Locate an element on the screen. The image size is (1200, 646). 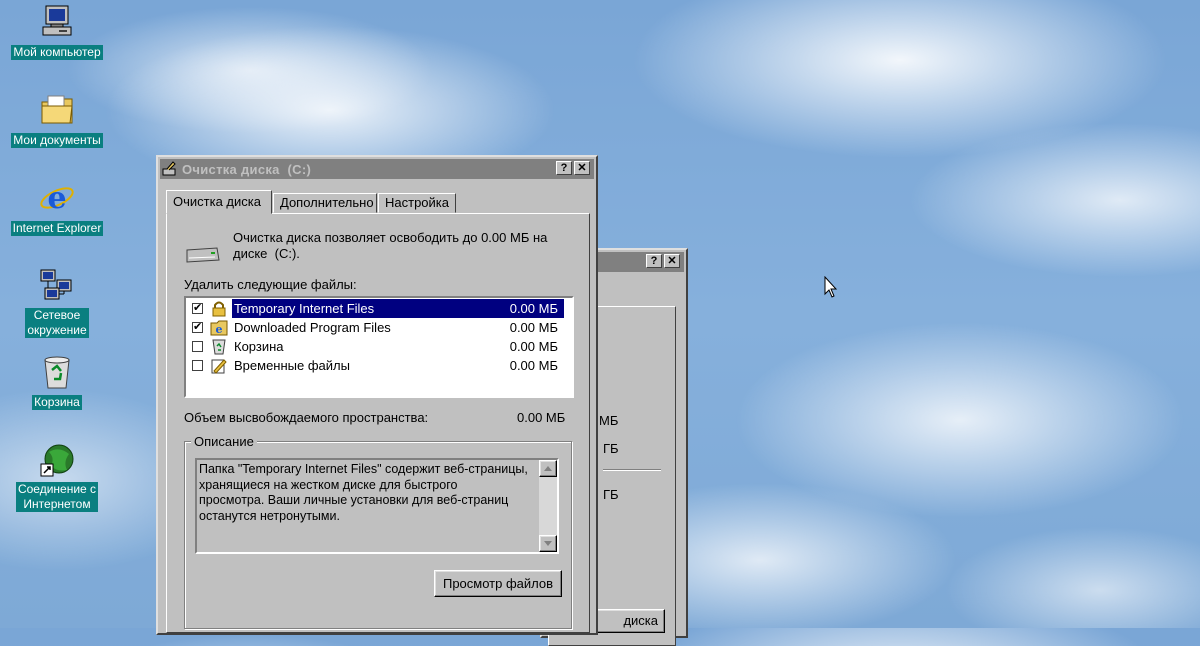
list-item-downloaded-program-files: ✔ e Downloaded Program Files 0.00 МБ is located at coordinates (379, 327).